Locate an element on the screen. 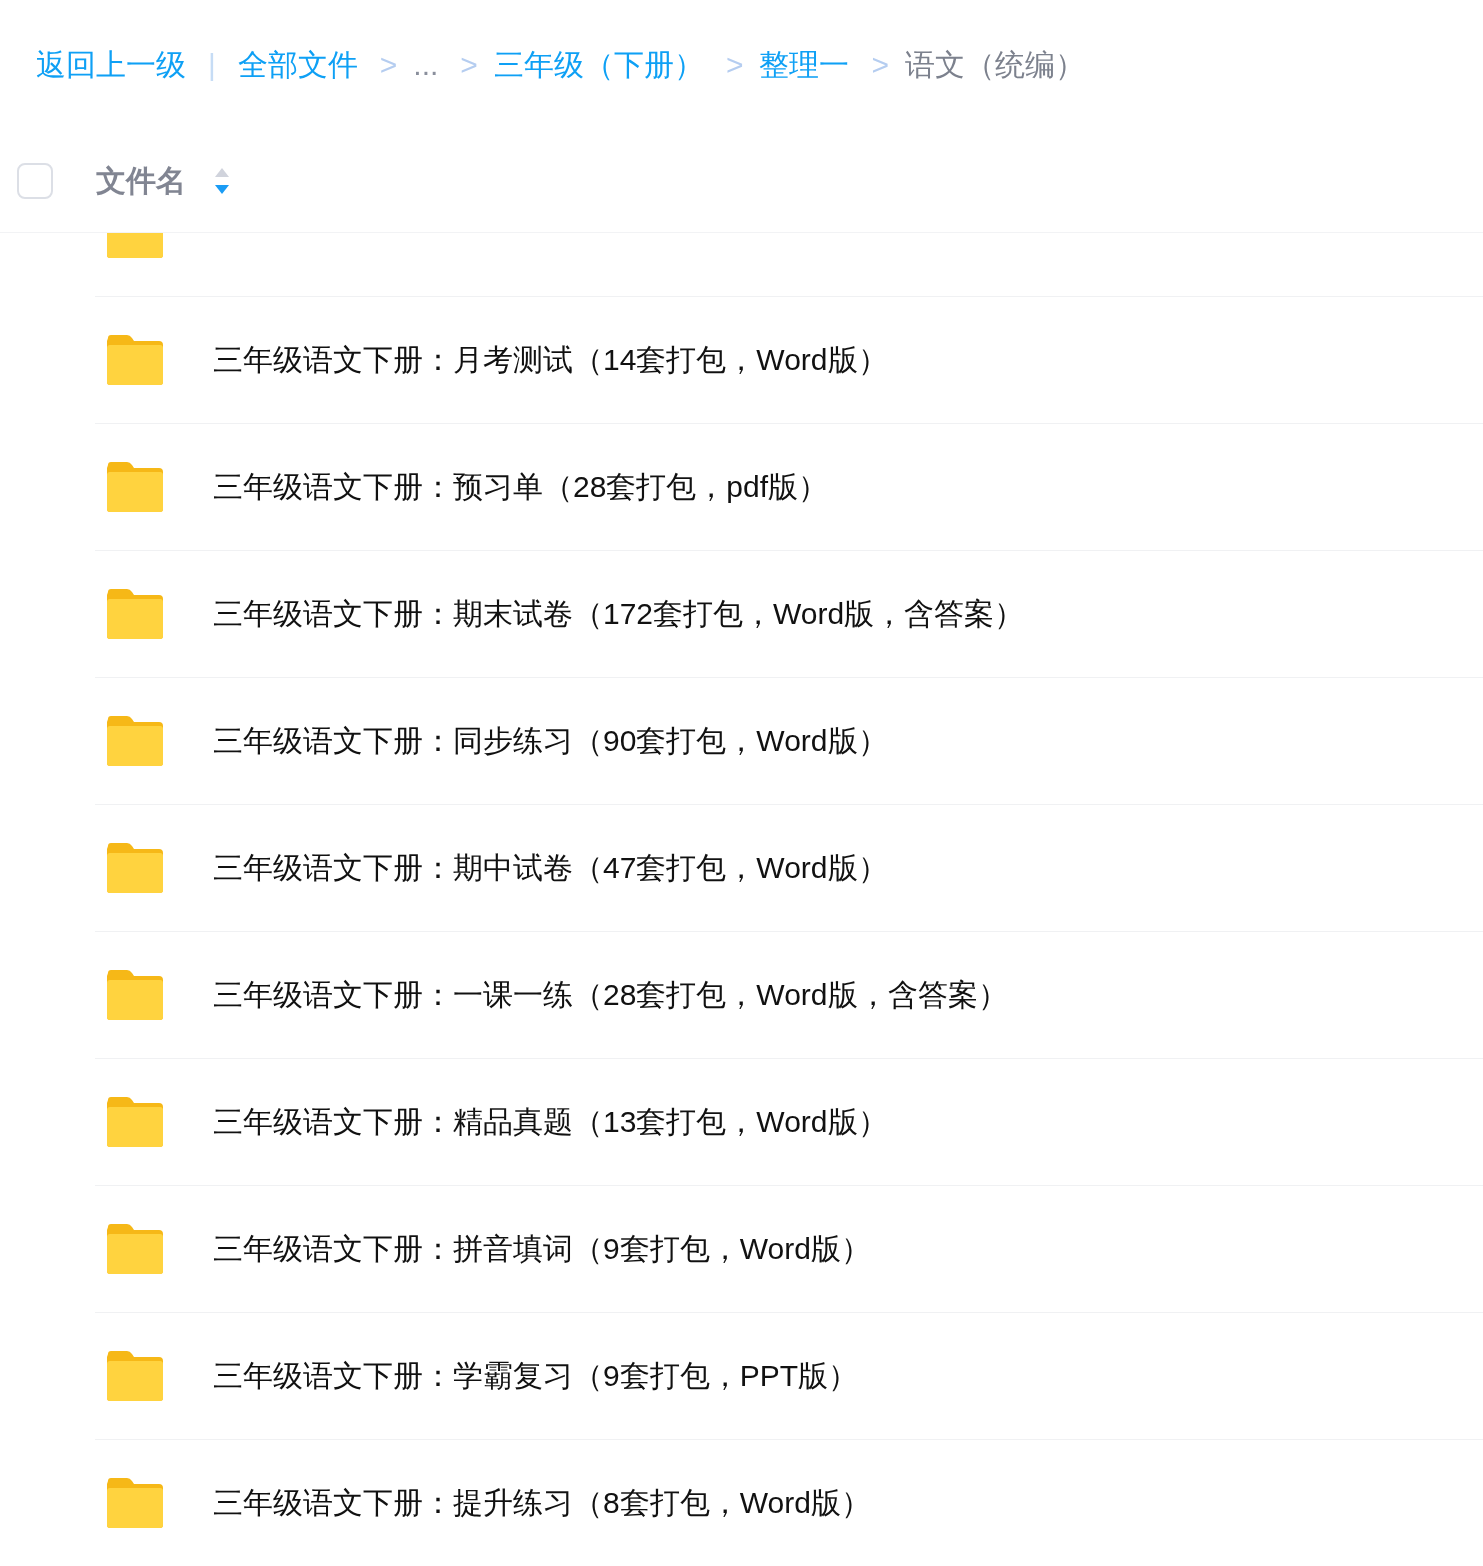 The image size is (1483, 1566). file-name: 三年级语文下册：提升练习（8套打包，Word版） is located at coordinates (542, 1503).